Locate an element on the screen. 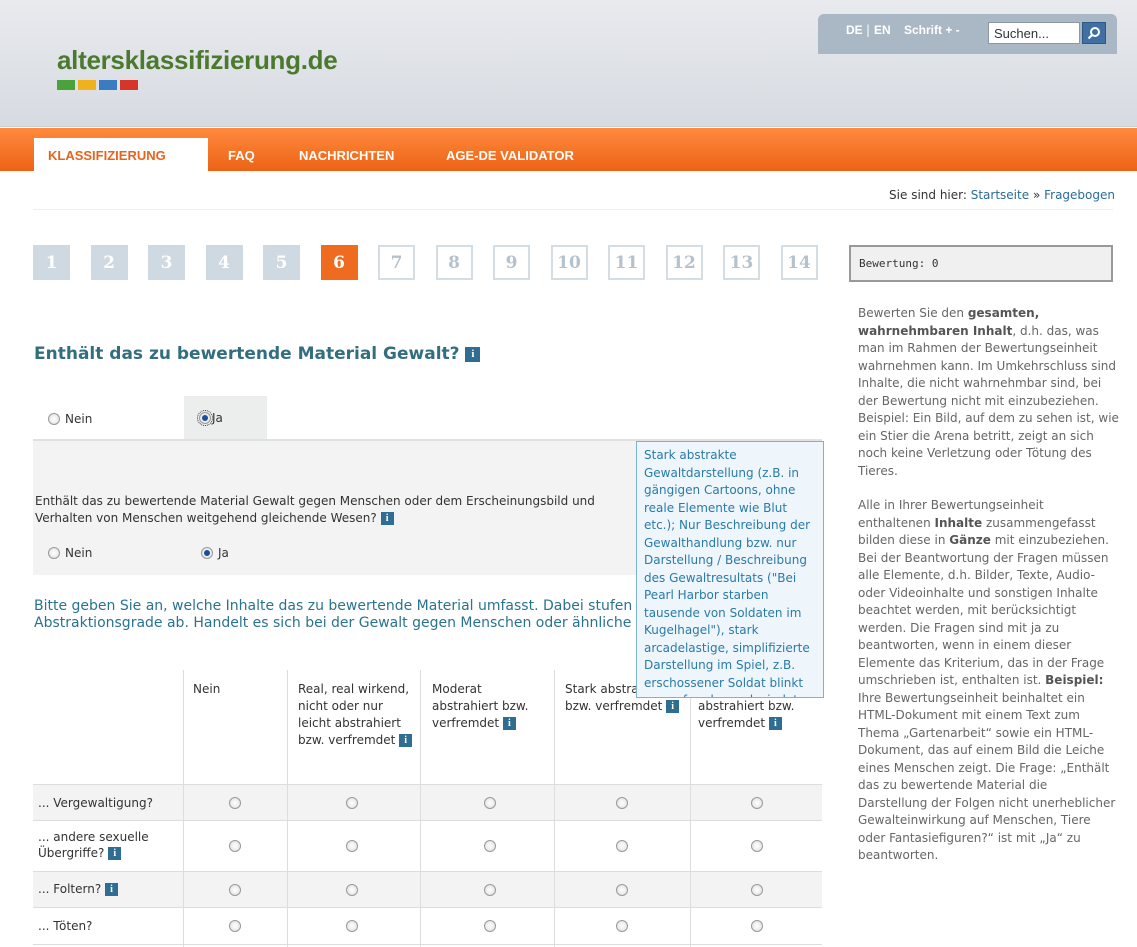 The height and width of the screenshot is (947, 1137). breadcrumb-home-link: Startseite is located at coordinates (1000, 195).